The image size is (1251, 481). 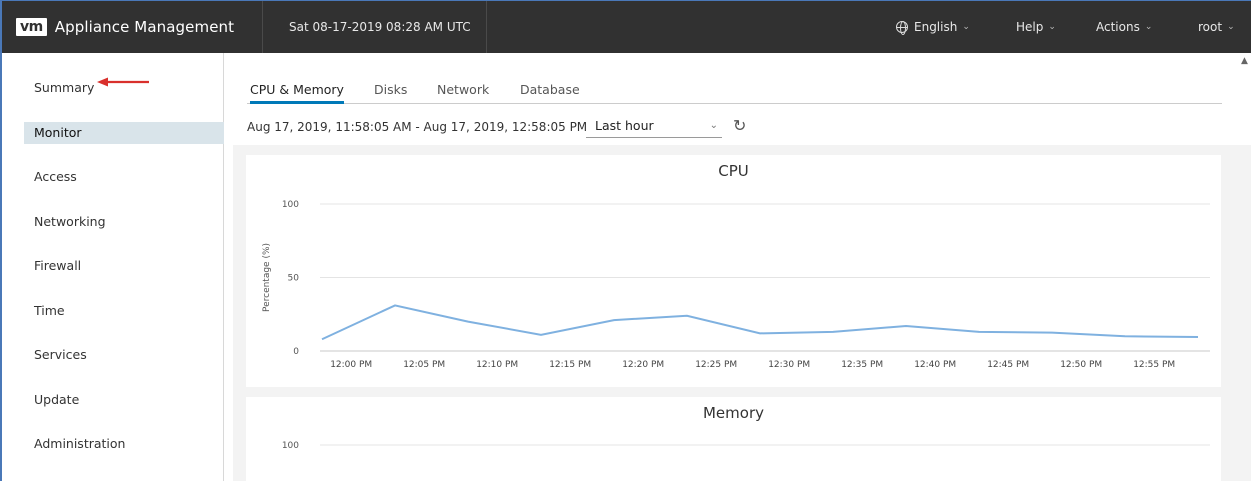 What do you see at coordinates (1118, 27) in the screenshot?
I see `actions-label: Actions` at bounding box center [1118, 27].